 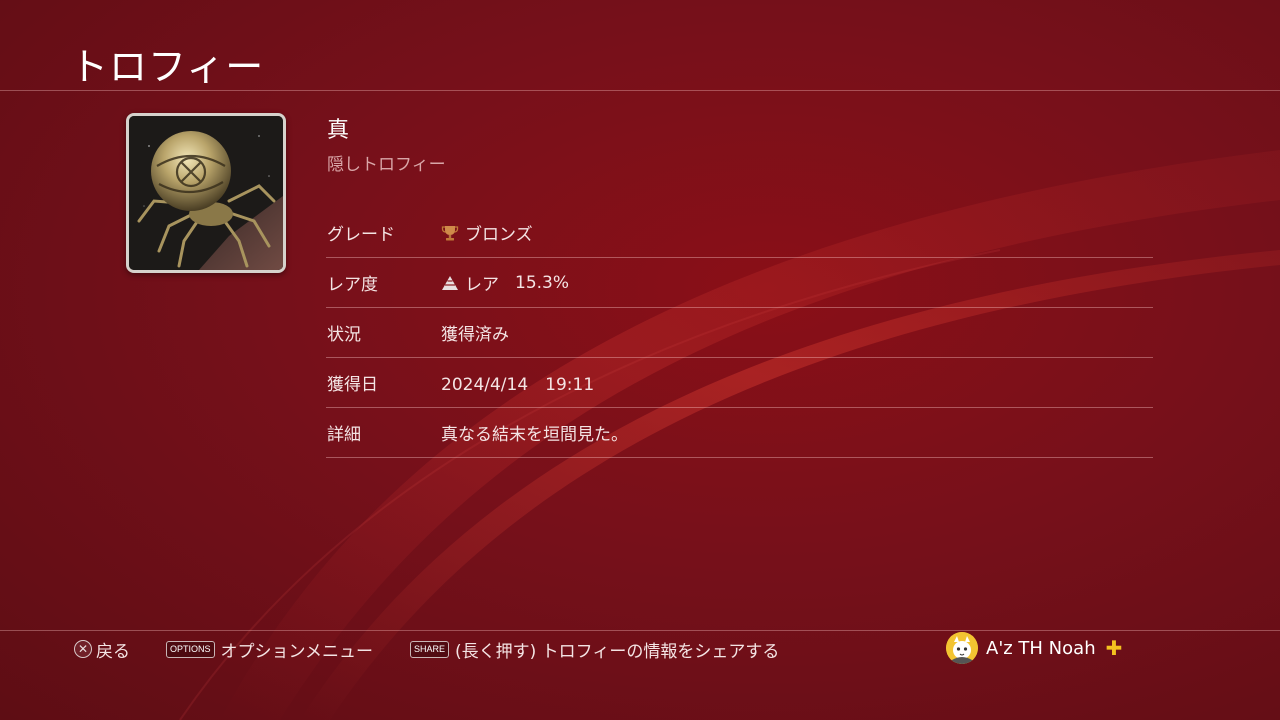 What do you see at coordinates (344, 435) in the screenshot?
I see `description-label: 詳細` at bounding box center [344, 435].